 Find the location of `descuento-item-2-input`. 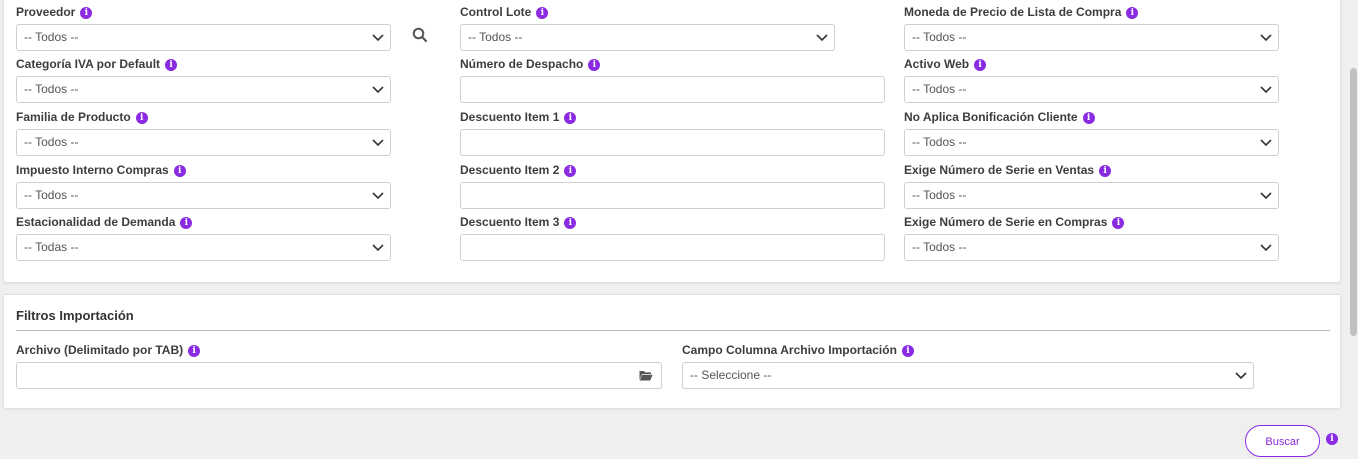

descuento-item-2-input is located at coordinates (672, 195).